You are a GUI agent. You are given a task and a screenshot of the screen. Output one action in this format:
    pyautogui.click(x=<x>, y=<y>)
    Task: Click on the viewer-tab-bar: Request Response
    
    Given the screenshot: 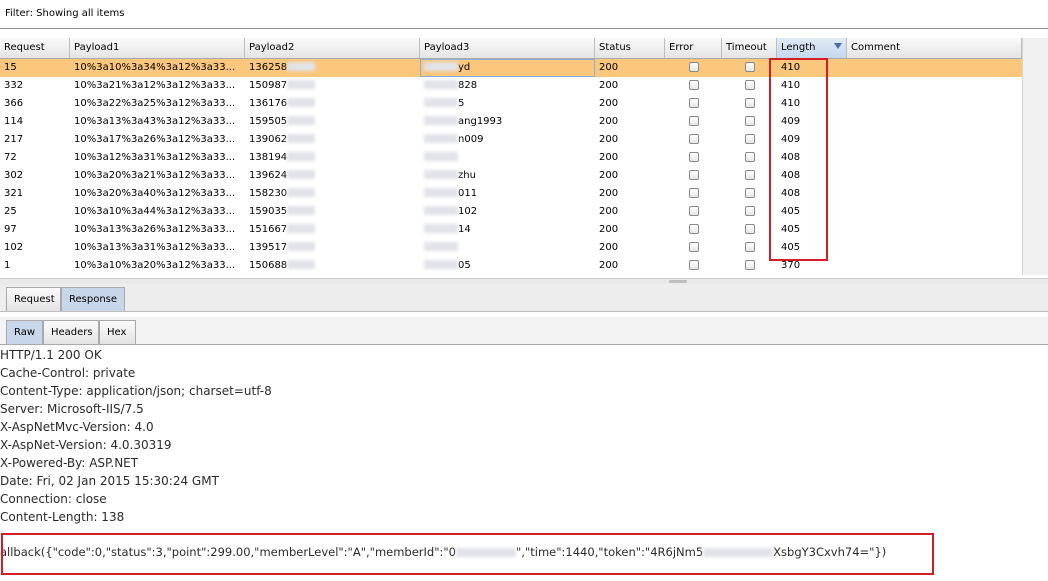 What is the action you would take?
    pyautogui.click(x=524, y=298)
    